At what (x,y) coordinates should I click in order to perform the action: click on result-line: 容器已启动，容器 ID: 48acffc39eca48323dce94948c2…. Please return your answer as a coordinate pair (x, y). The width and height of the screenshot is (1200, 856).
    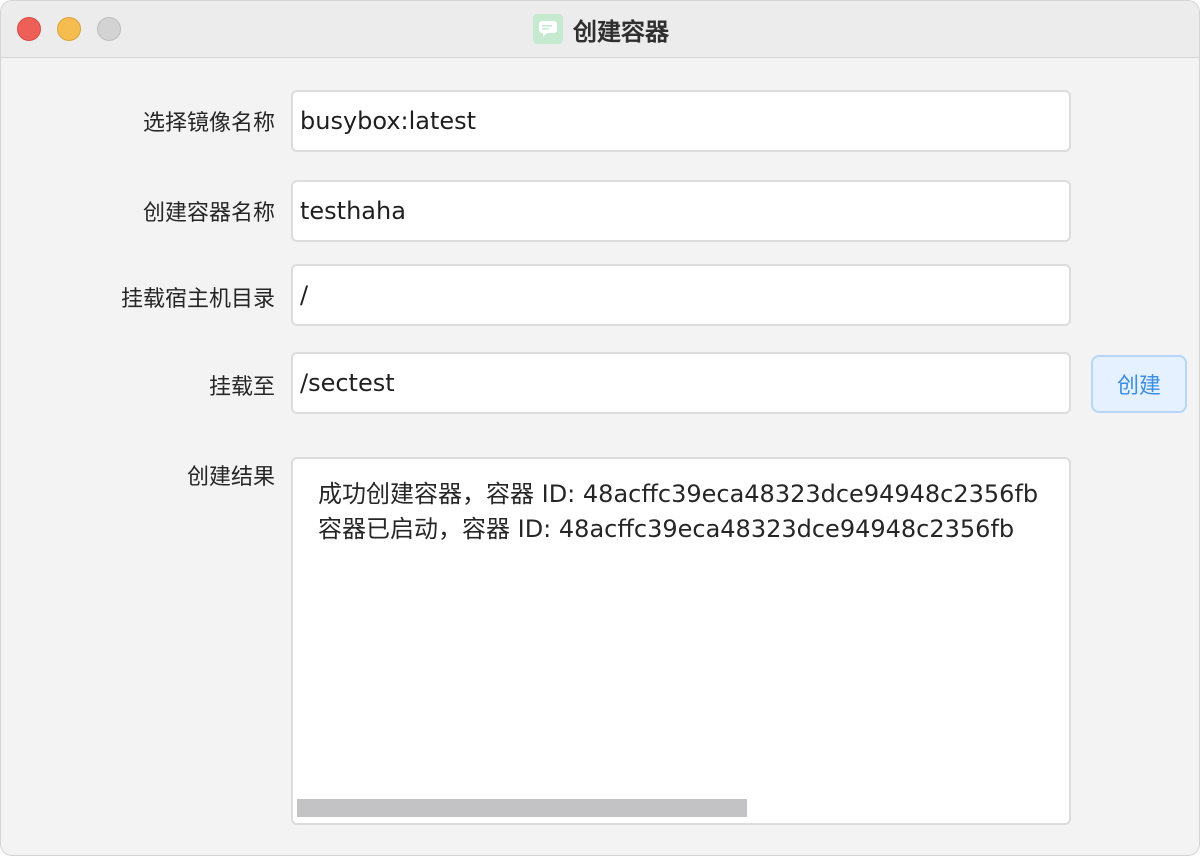
    Looking at the image, I should click on (666, 529).